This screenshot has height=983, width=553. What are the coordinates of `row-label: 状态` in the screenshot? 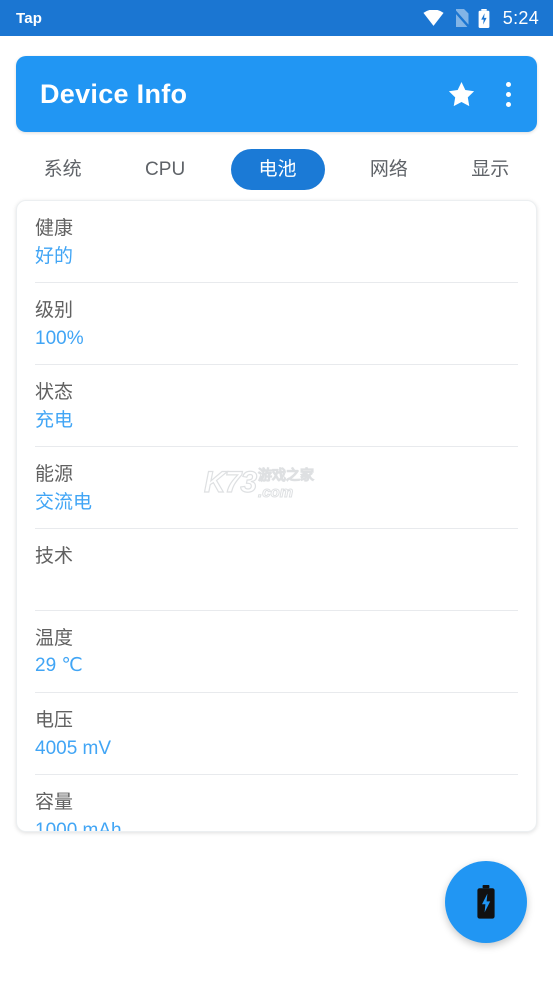 It's located at (54, 393).